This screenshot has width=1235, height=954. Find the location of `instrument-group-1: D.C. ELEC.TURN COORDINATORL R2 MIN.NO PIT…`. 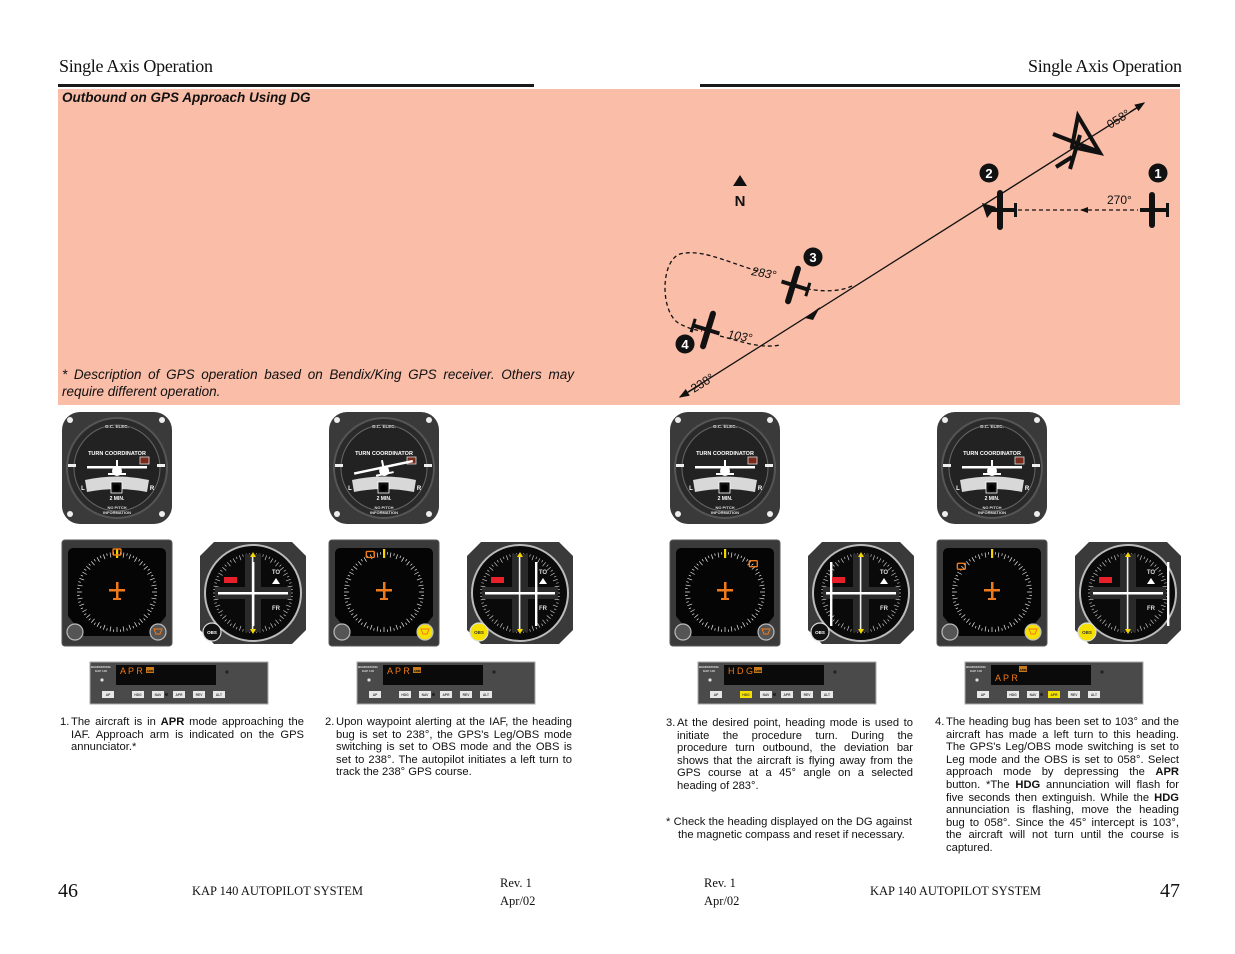

instrument-group-1: D.C. ELEC.TURN COORDINATORL R2 MIN.NO PIT… is located at coordinates (183, 558).